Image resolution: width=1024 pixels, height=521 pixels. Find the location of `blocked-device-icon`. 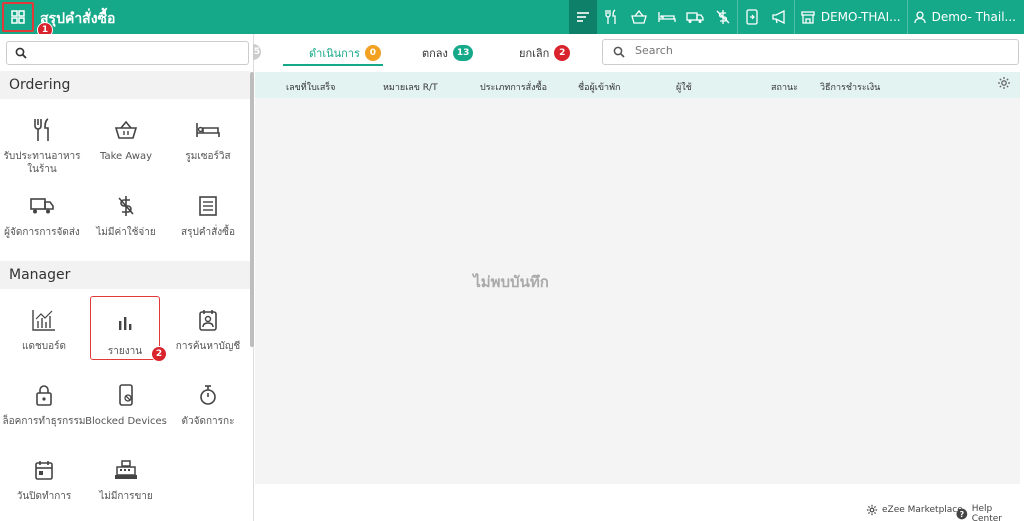

blocked-device-icon is located at coordinates (126, 395).